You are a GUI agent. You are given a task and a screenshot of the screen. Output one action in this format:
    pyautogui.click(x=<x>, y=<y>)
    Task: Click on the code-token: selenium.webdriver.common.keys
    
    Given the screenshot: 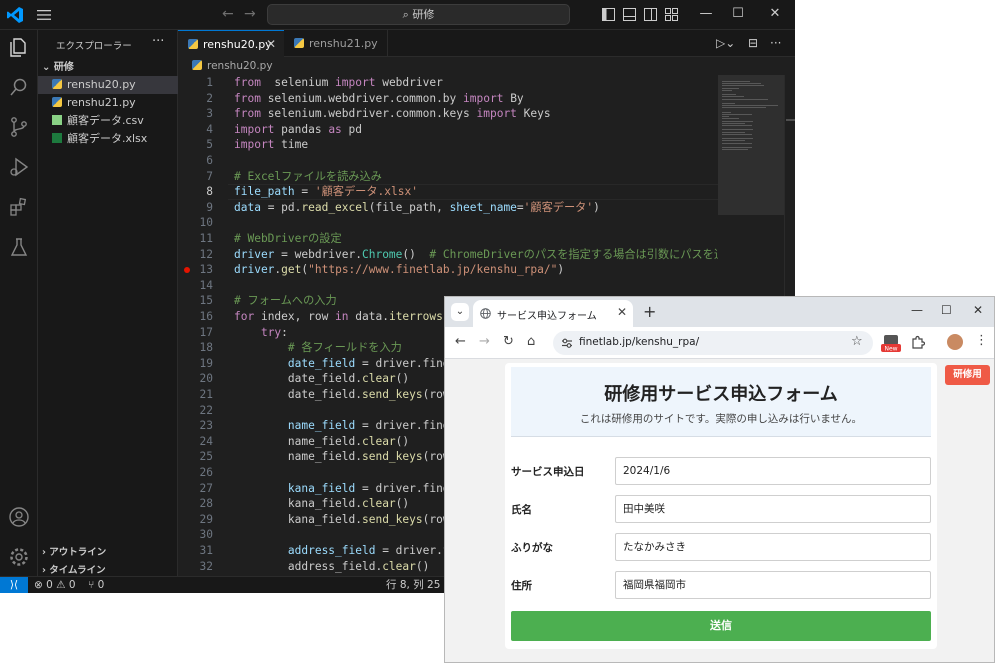 What is the action you would take?
    pyautogui.click(x=368, y=114)
    